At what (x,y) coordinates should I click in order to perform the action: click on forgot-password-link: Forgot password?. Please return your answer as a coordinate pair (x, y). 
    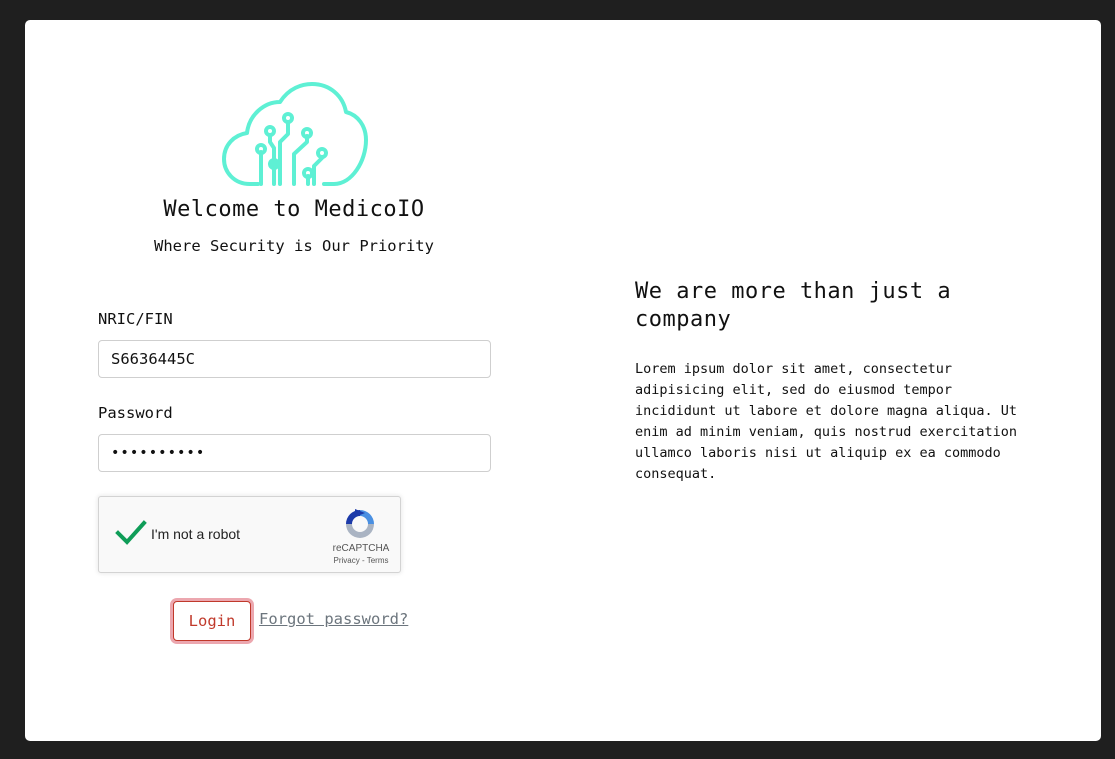
    Looking at the image, I should click on (333, 619).